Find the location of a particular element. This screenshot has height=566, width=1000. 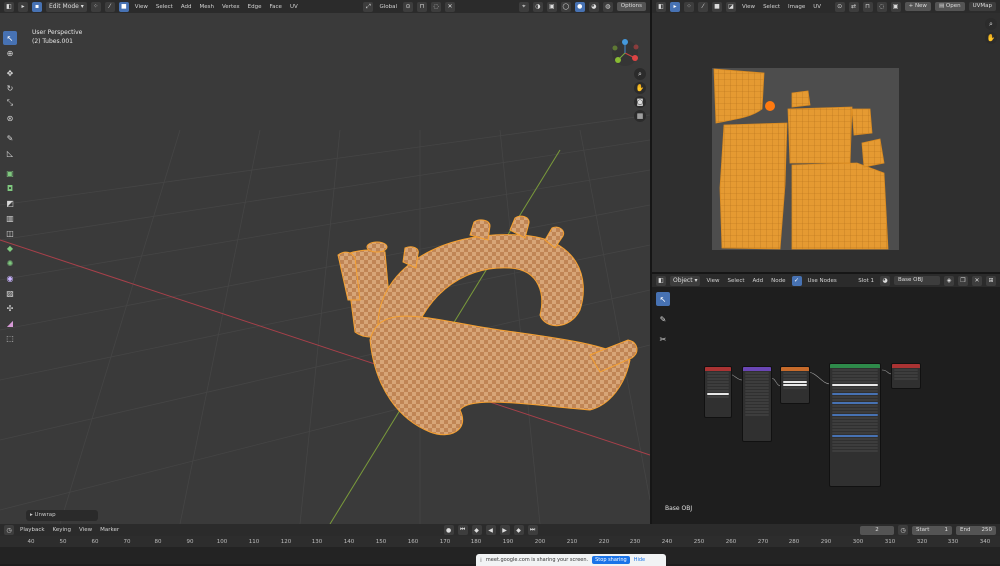

loopcut-tool-icon: ▥ is located at coordinates (10, 218).